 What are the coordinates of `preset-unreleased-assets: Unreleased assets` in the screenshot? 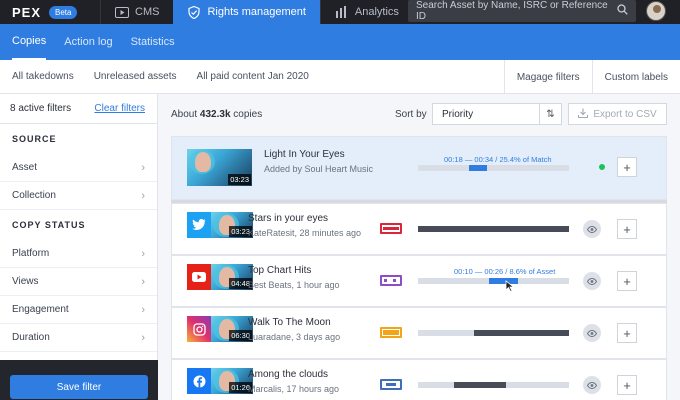 It's located at (135, 76).